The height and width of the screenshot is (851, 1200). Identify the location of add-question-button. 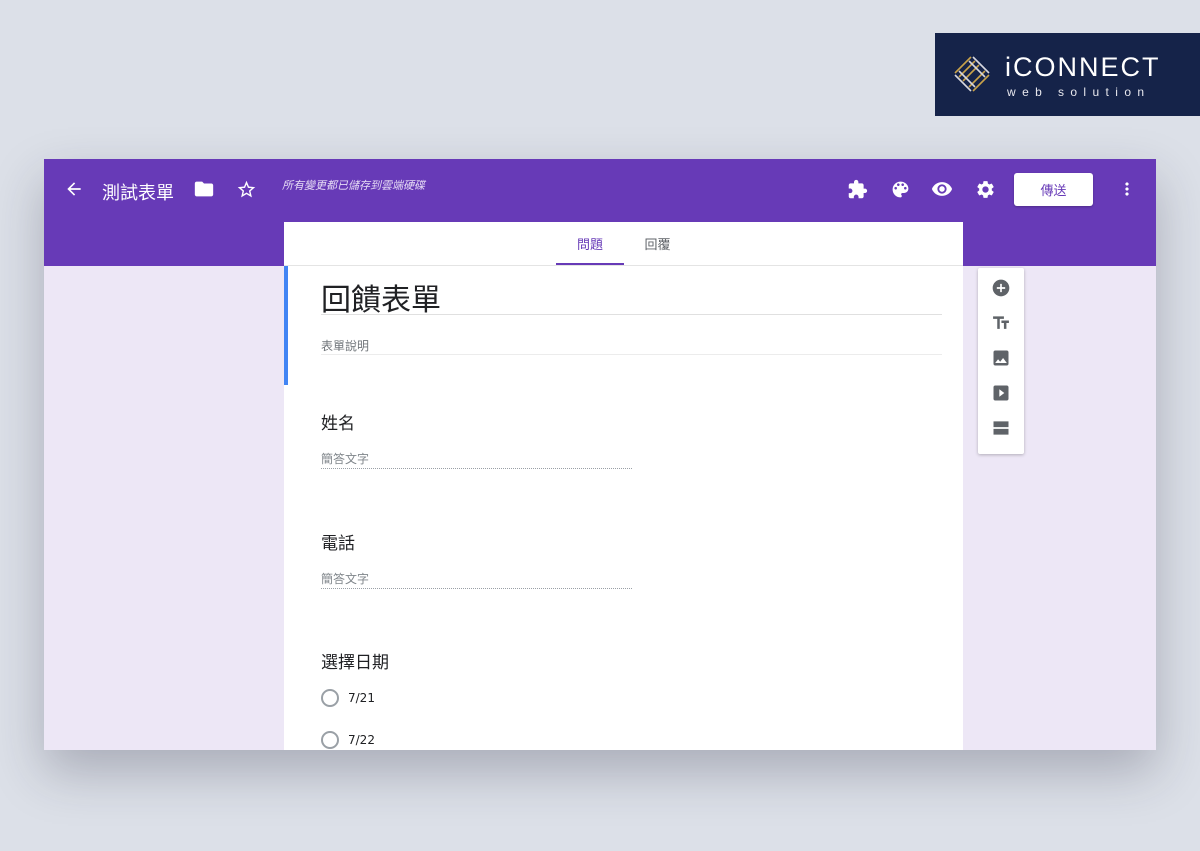
(1001, 288).